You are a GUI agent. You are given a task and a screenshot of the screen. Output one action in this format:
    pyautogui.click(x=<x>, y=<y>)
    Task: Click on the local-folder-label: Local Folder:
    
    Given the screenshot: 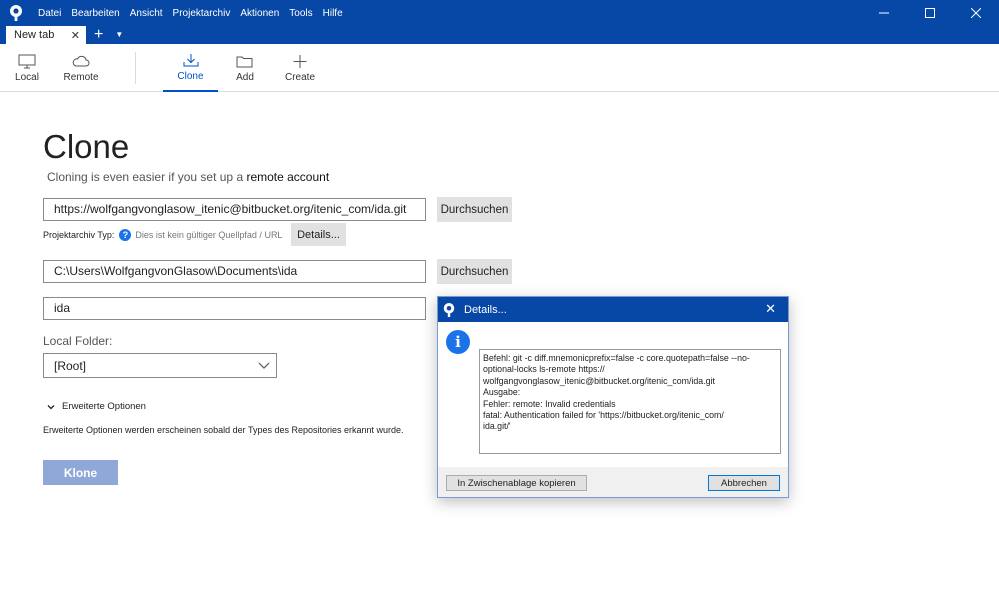 What is the action you would take?
    pyautogui.click(x=78, y=341)
    